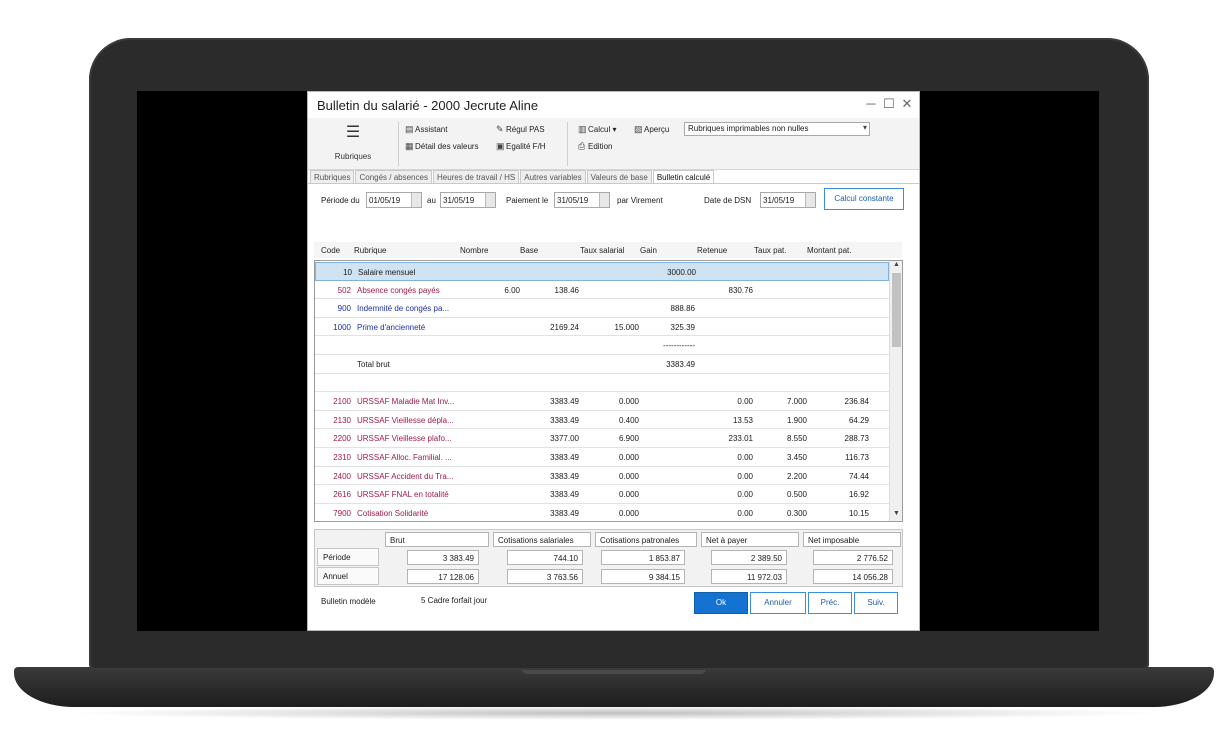  I want to click on tab-rubriques: Rubriques, so click(332, 176).